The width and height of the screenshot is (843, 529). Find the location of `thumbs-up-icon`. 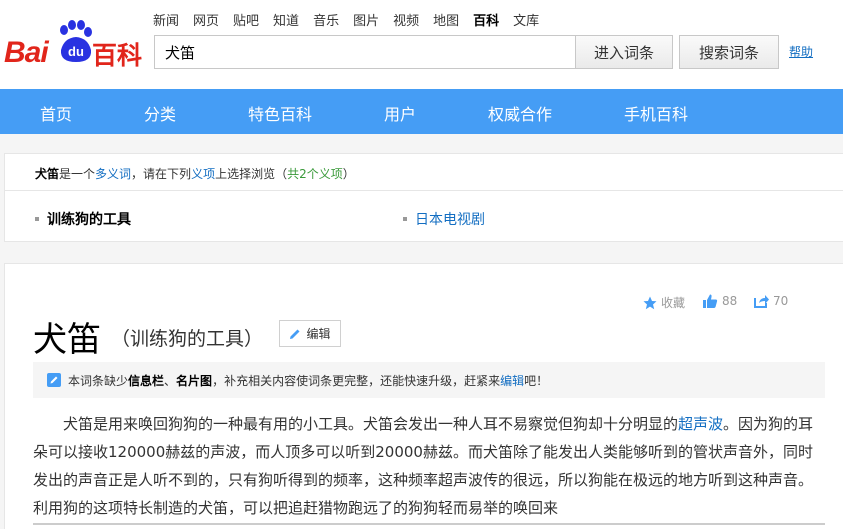

thumbs-up-icon is located at coordinates (710, 301).